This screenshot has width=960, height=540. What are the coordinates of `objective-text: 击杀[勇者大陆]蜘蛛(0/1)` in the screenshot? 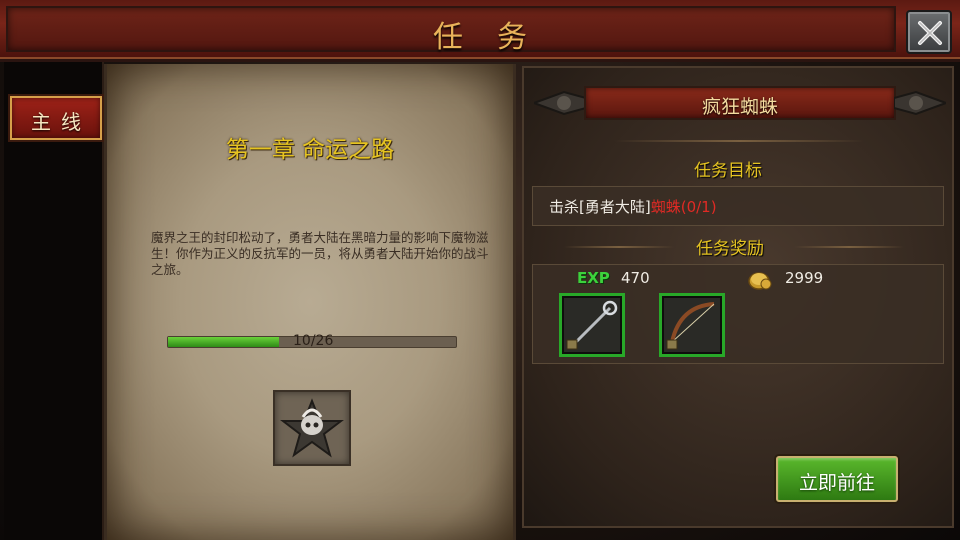 It's located at (633, 206).